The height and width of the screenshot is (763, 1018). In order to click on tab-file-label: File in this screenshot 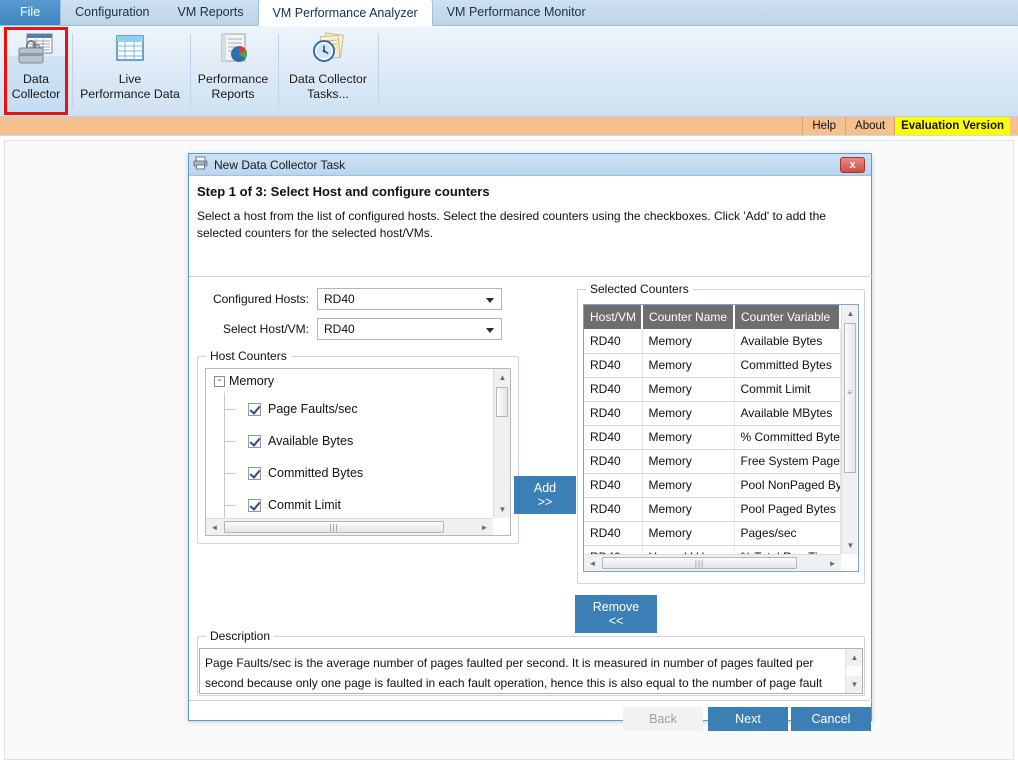, I will do `click(30, 12)`.